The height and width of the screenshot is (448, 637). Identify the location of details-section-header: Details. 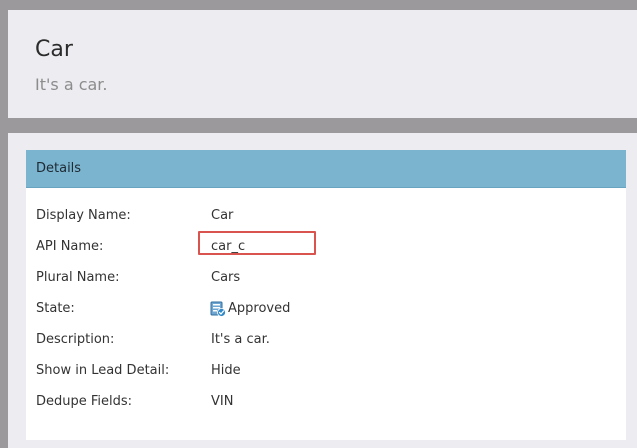
(326, 169).